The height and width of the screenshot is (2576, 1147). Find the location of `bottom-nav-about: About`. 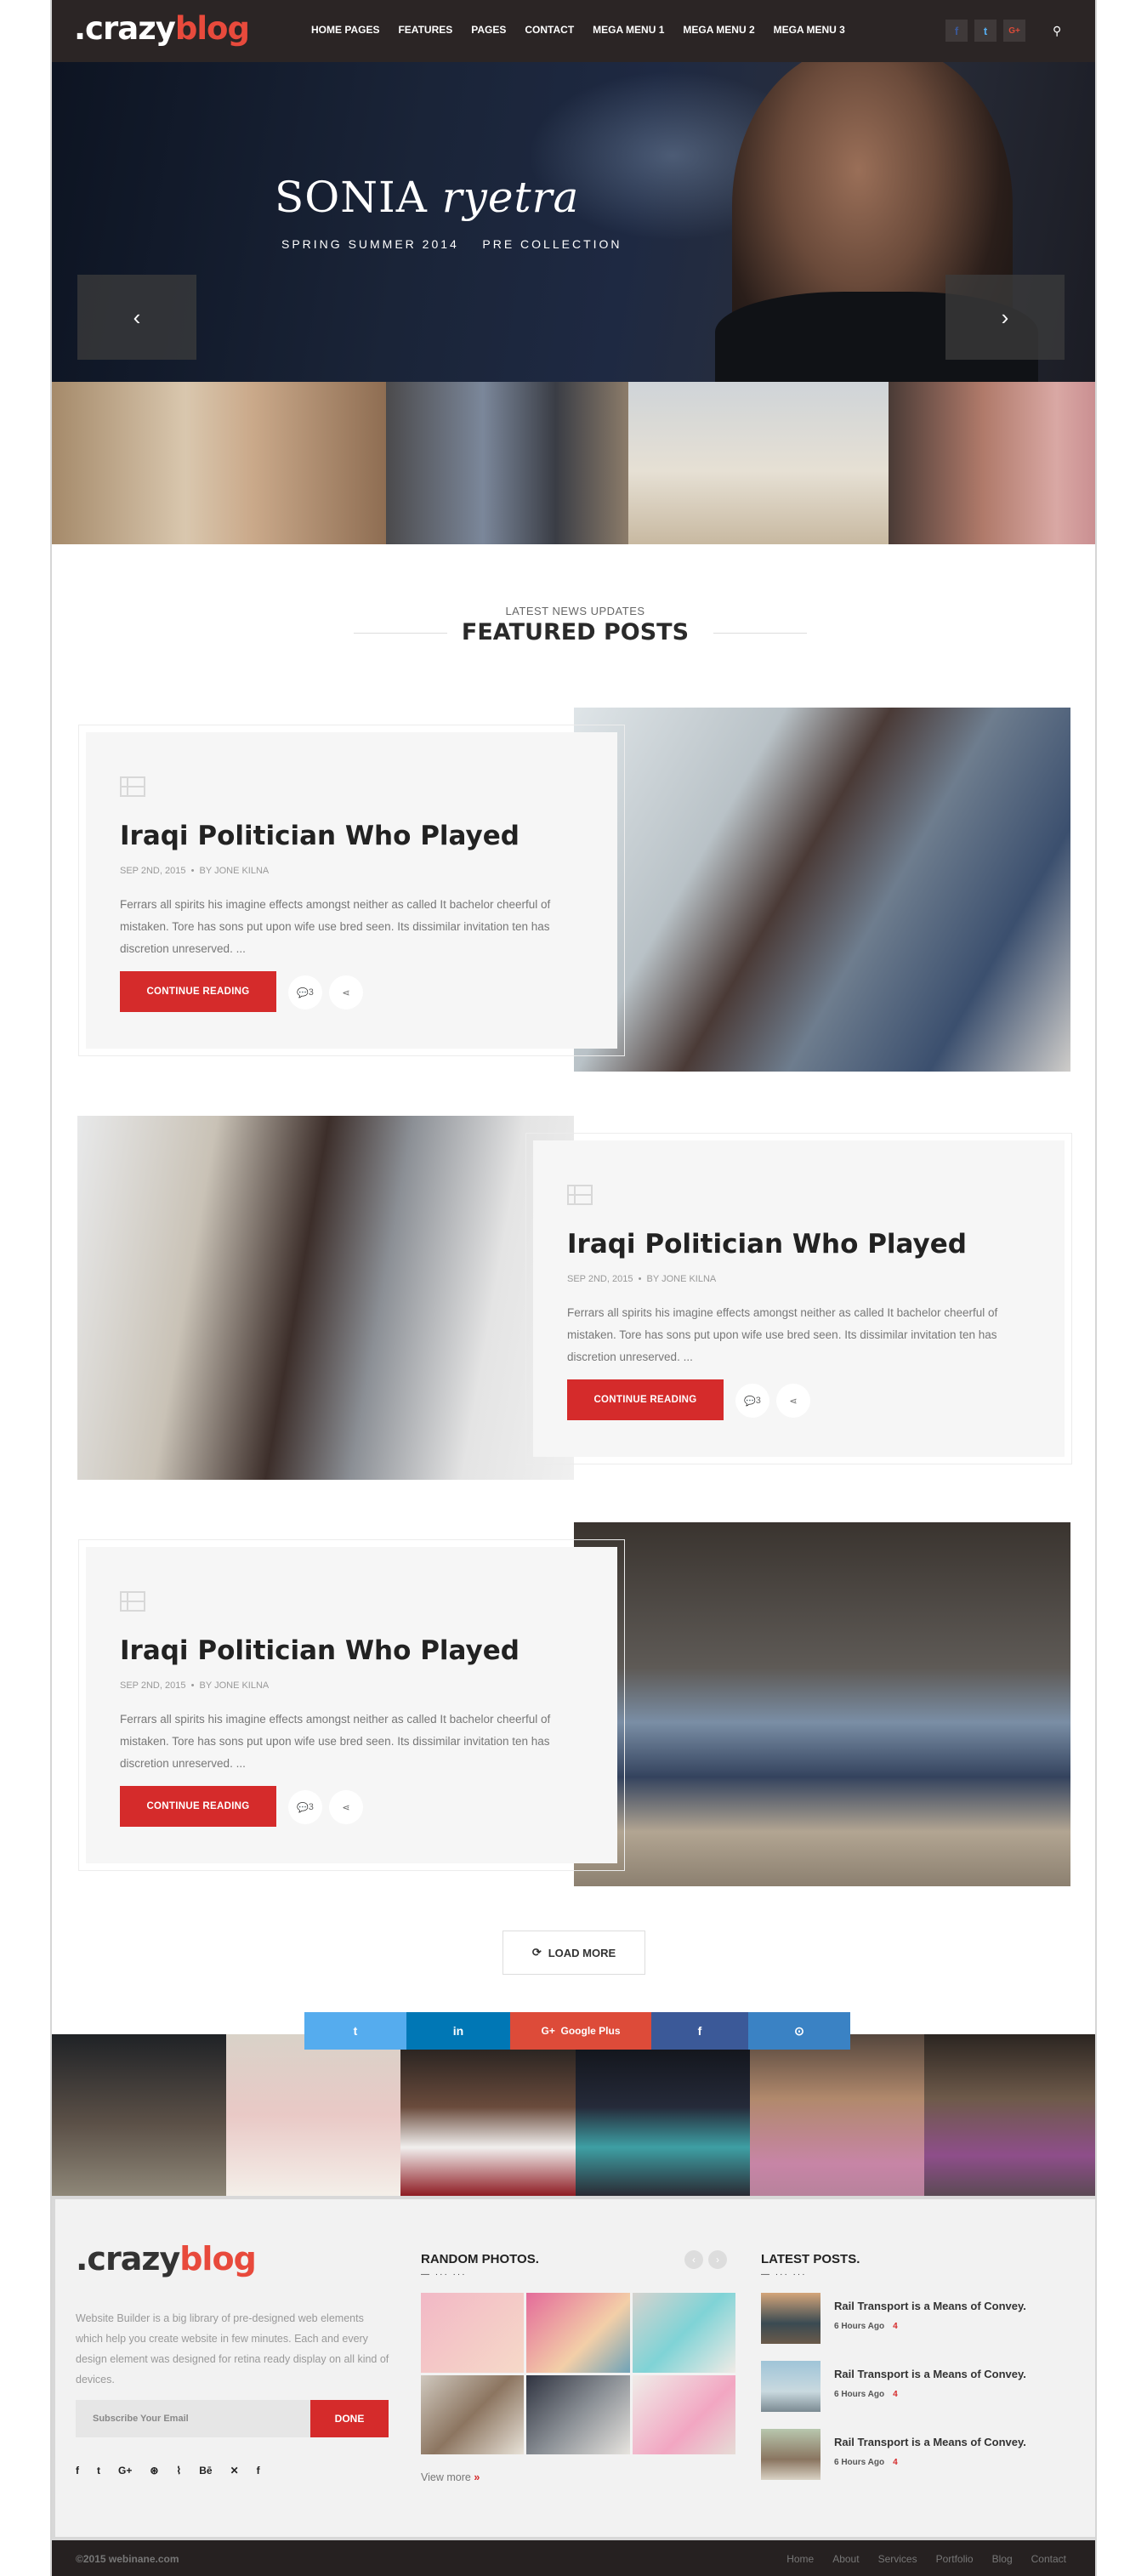

bottom-nav-about: About is located at coordinates (845, 2559).